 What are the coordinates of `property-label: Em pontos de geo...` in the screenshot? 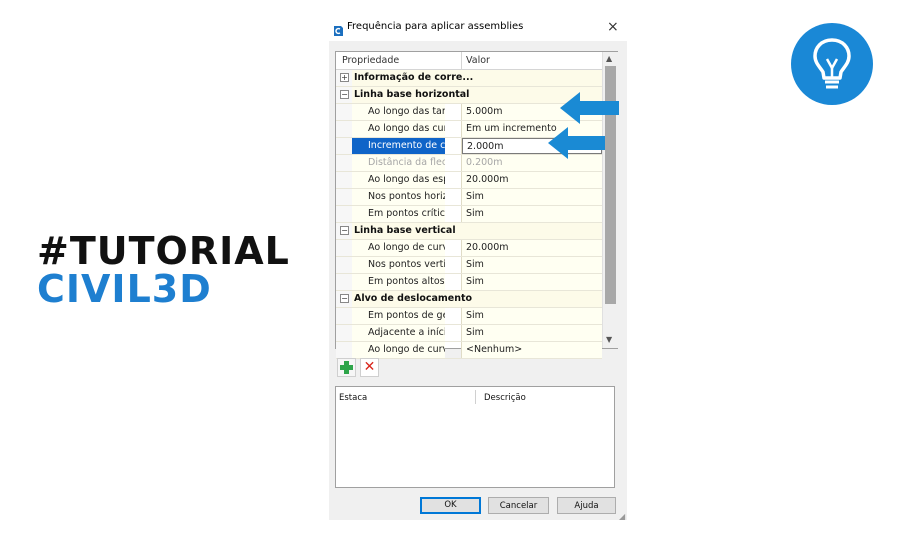 It's located at (398, 316).